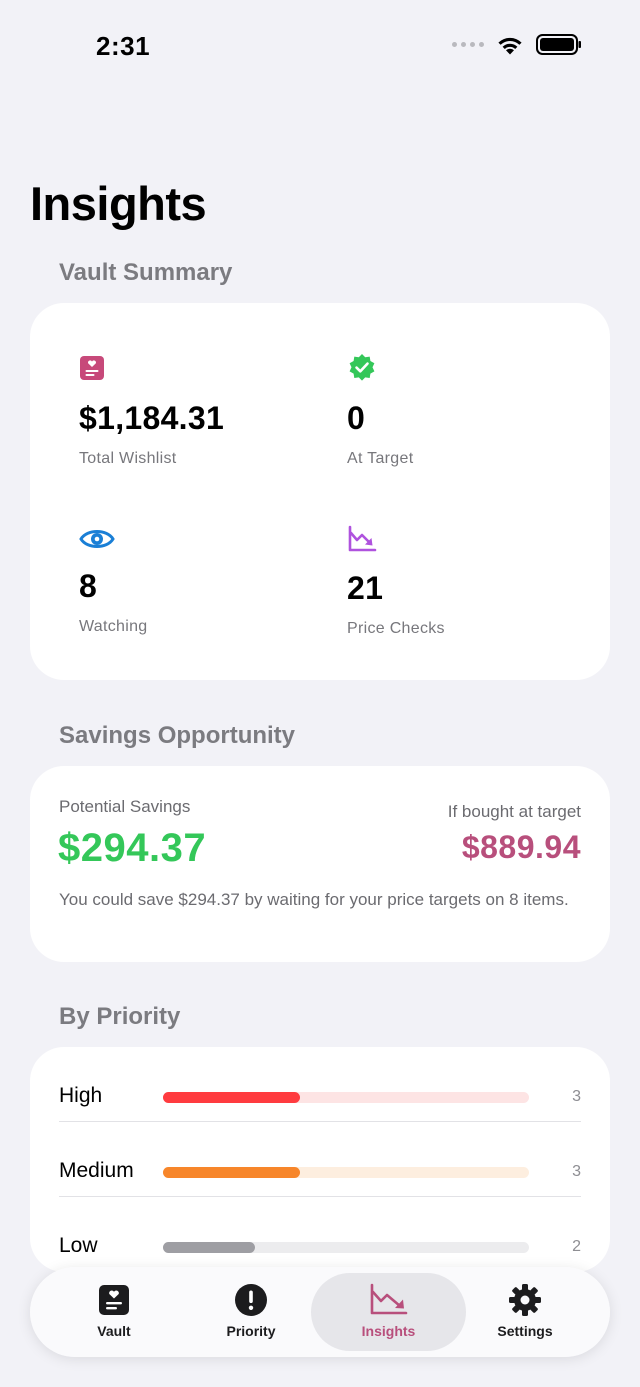  I want to click on stat-label: Watching, so click(113, 626).